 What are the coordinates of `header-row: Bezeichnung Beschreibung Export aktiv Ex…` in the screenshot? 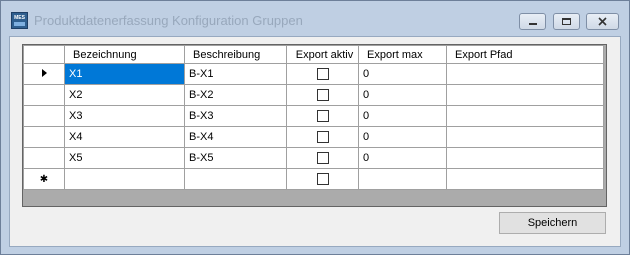 It's located at (313, 54).